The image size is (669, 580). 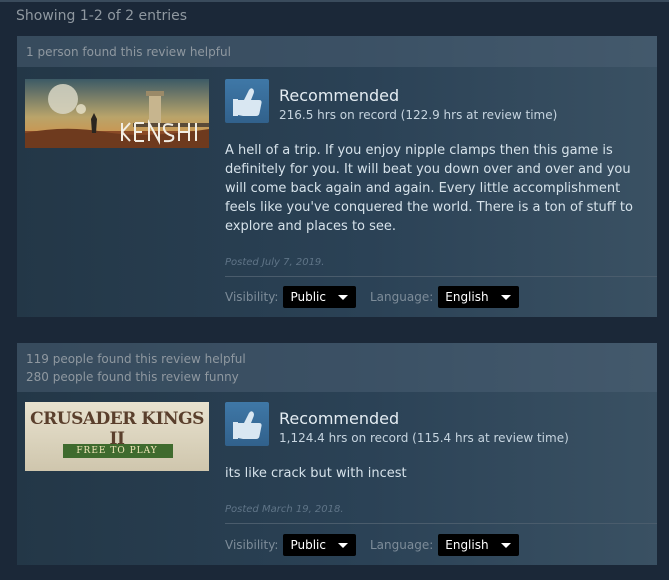 I want to click on entries-count: Showing 1-2 of 2 entries, so click(x=102, y=16).